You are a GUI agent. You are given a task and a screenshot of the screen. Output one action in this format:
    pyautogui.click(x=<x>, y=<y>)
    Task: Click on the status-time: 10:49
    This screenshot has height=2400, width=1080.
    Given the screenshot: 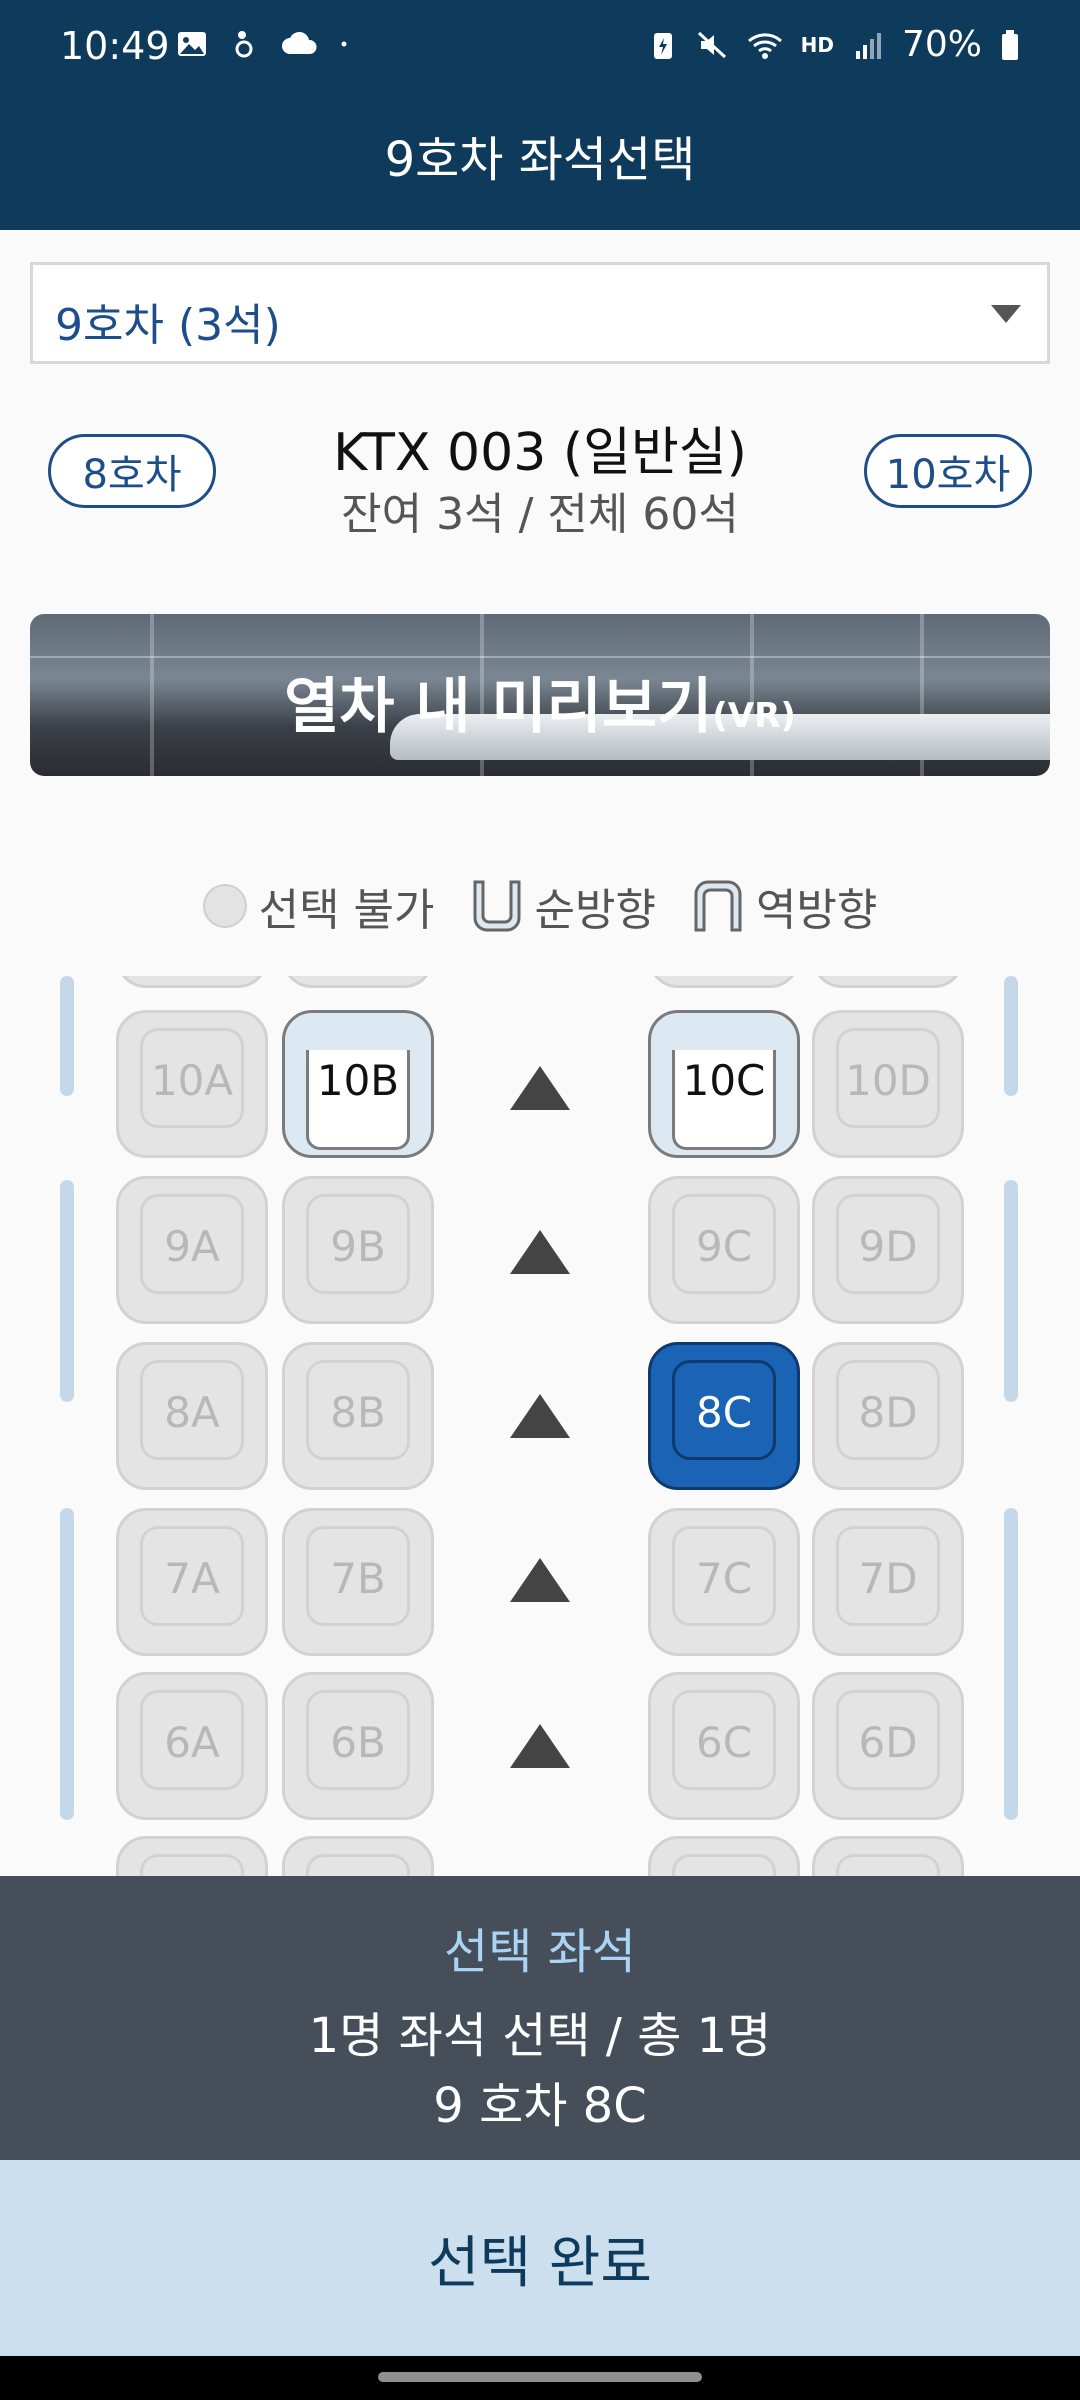 What is the action you would take?
    pyautogui.click(x=115, y=46)
    